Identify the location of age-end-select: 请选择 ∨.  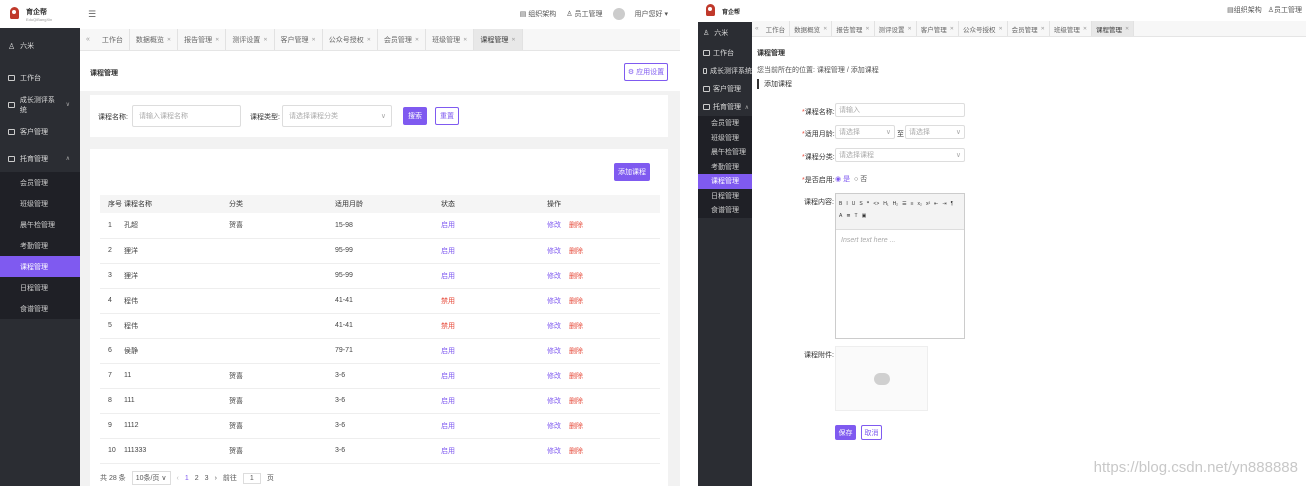
(935, 132).